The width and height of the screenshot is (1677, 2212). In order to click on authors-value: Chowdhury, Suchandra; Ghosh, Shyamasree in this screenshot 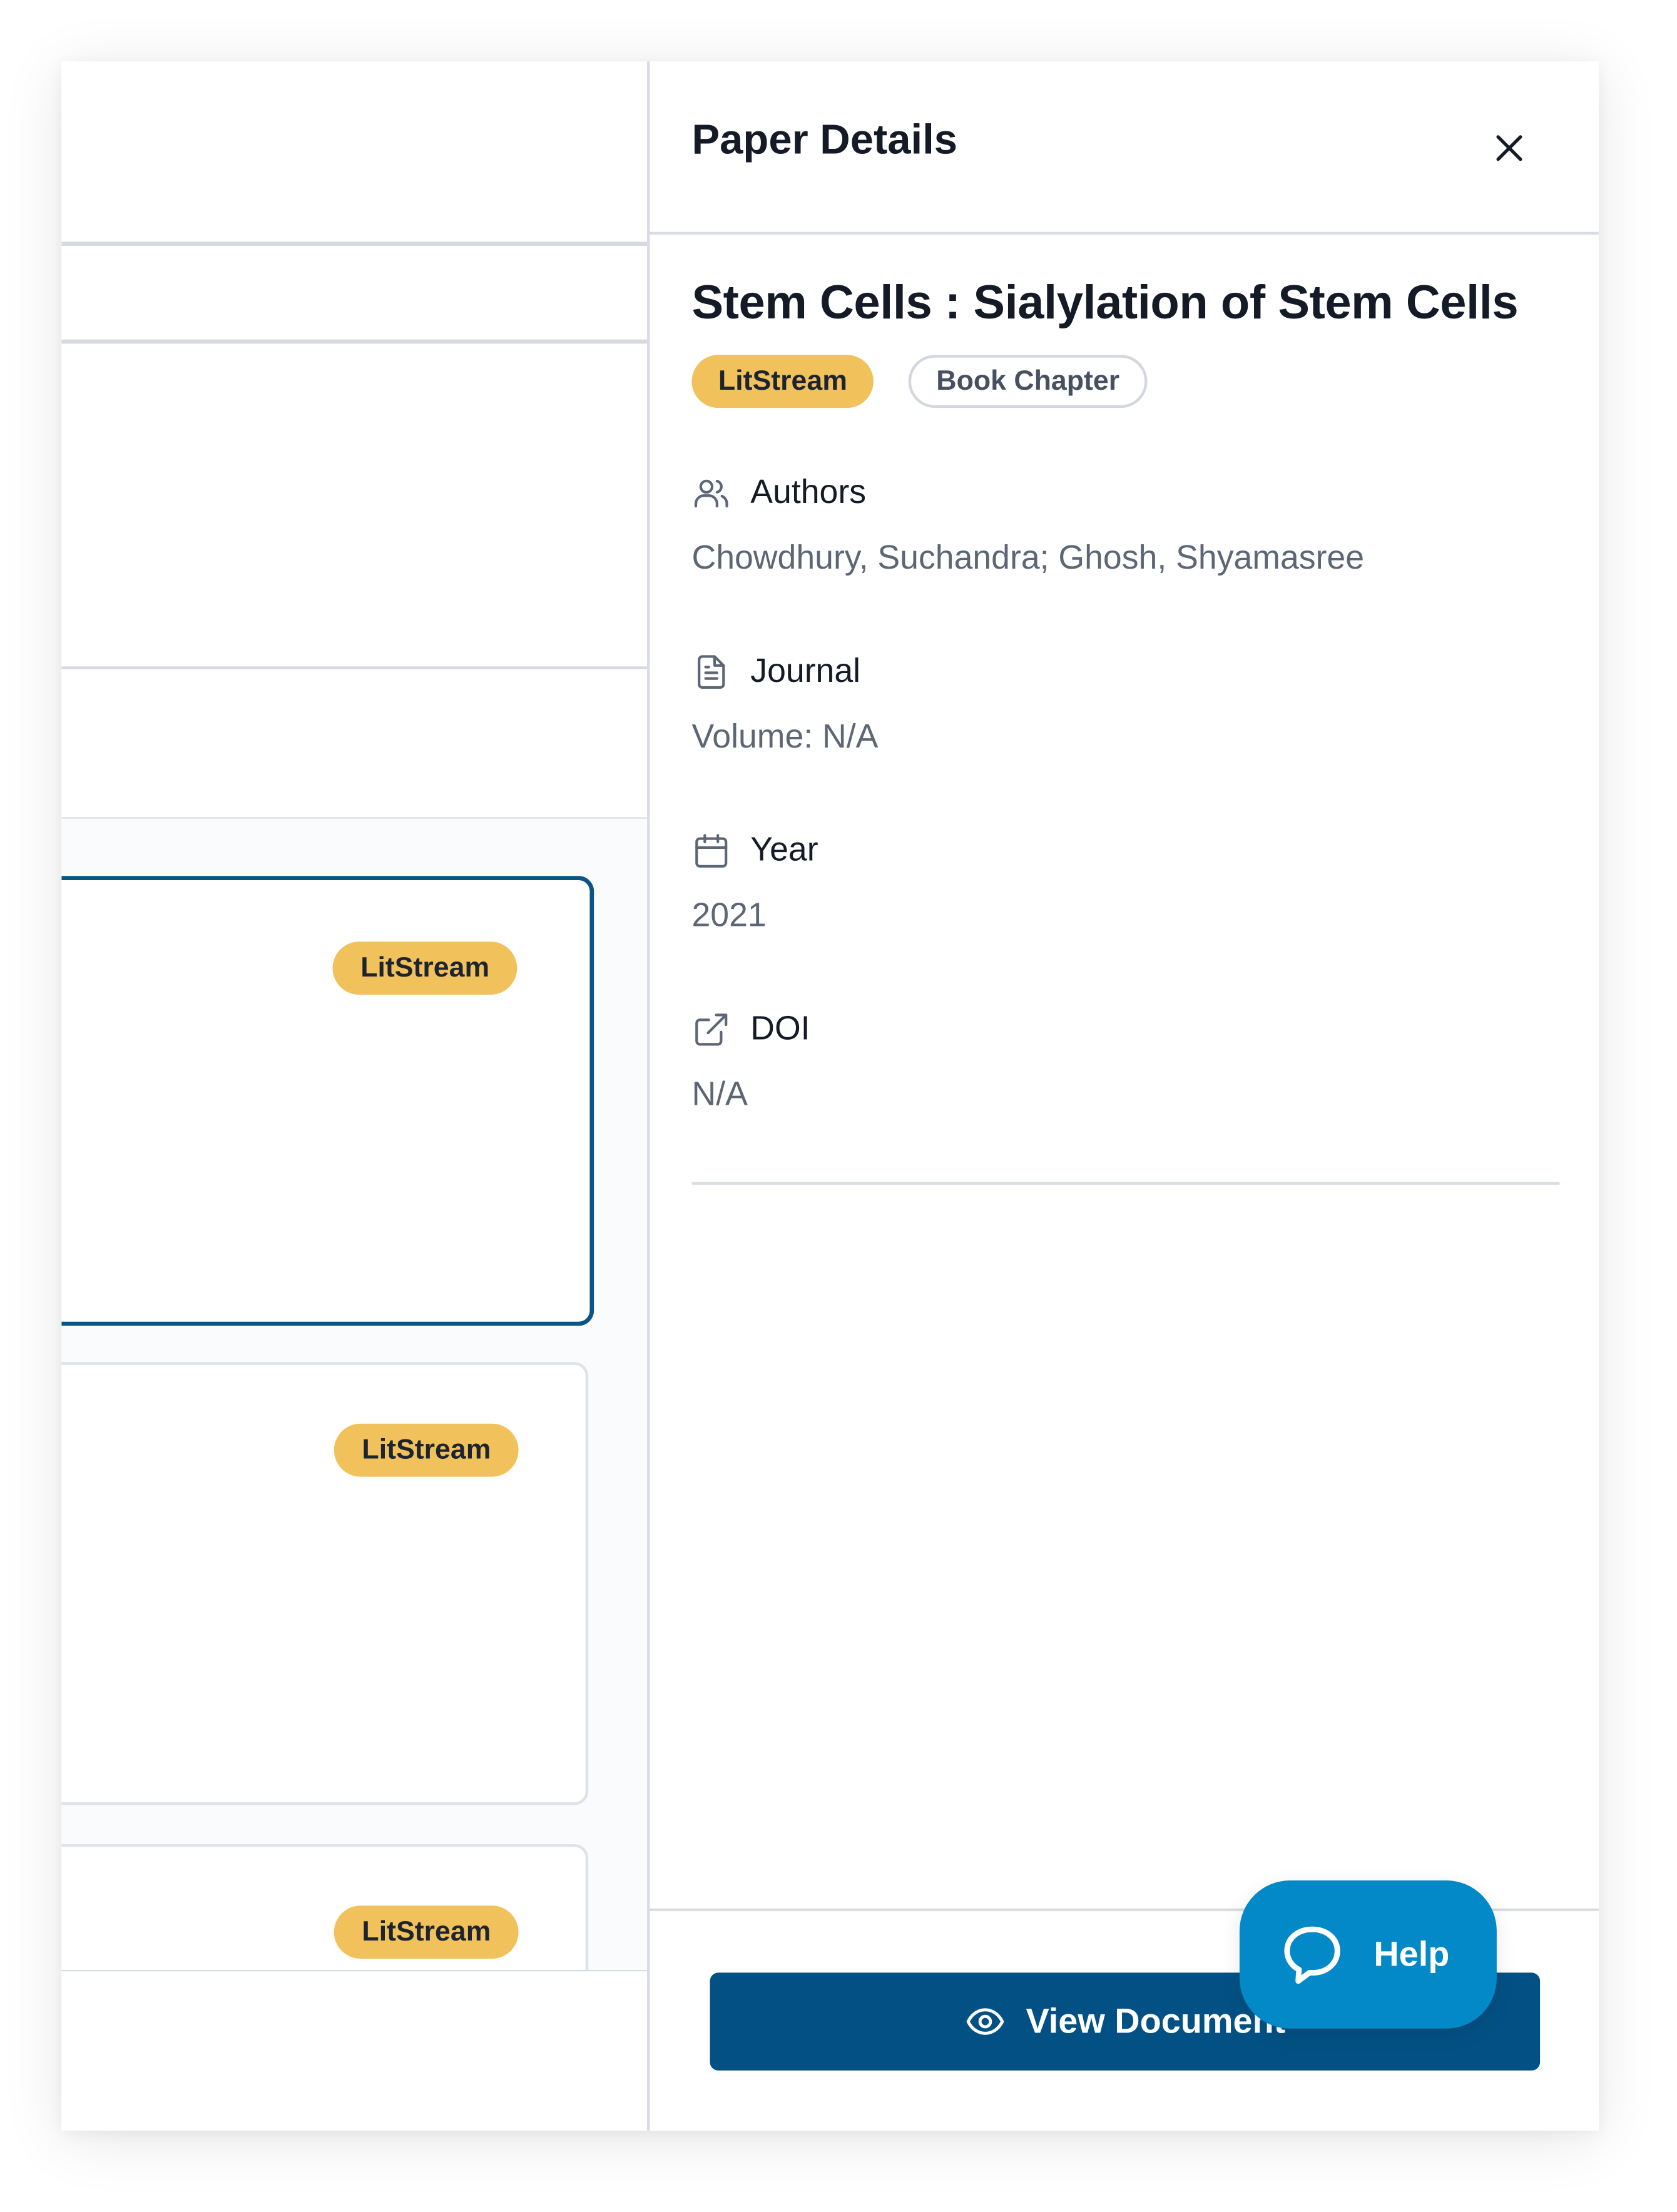, I will do `click(1028, 558)`.